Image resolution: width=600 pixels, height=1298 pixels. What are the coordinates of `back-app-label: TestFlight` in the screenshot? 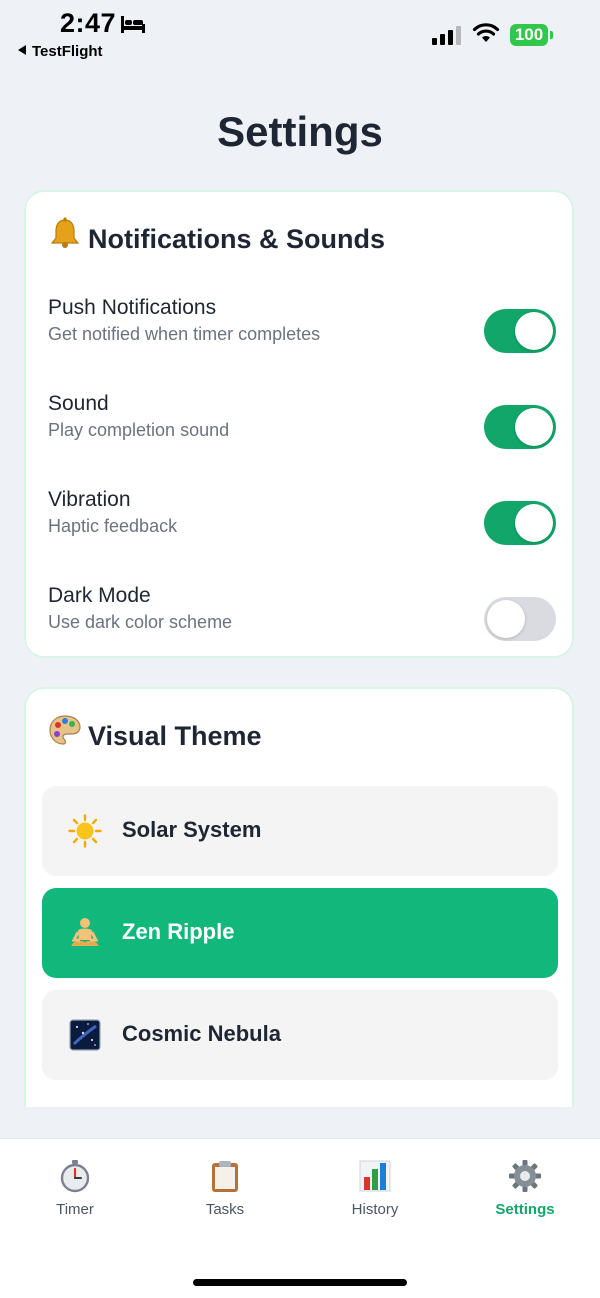 It's located at (67, 51).